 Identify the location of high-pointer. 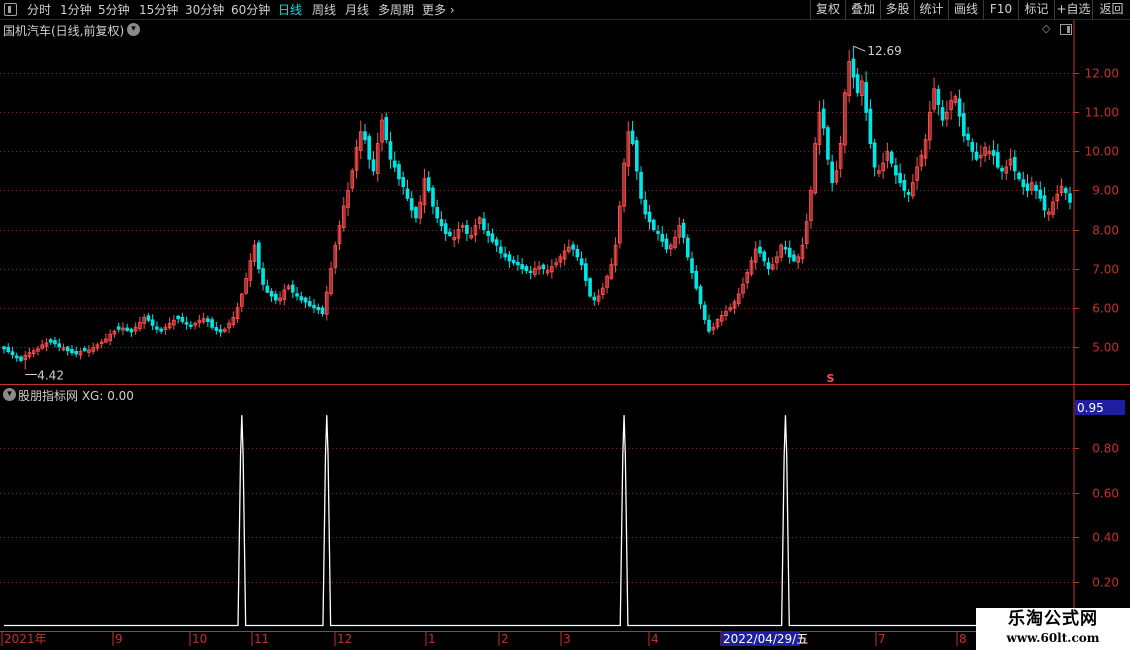
(859, 48).